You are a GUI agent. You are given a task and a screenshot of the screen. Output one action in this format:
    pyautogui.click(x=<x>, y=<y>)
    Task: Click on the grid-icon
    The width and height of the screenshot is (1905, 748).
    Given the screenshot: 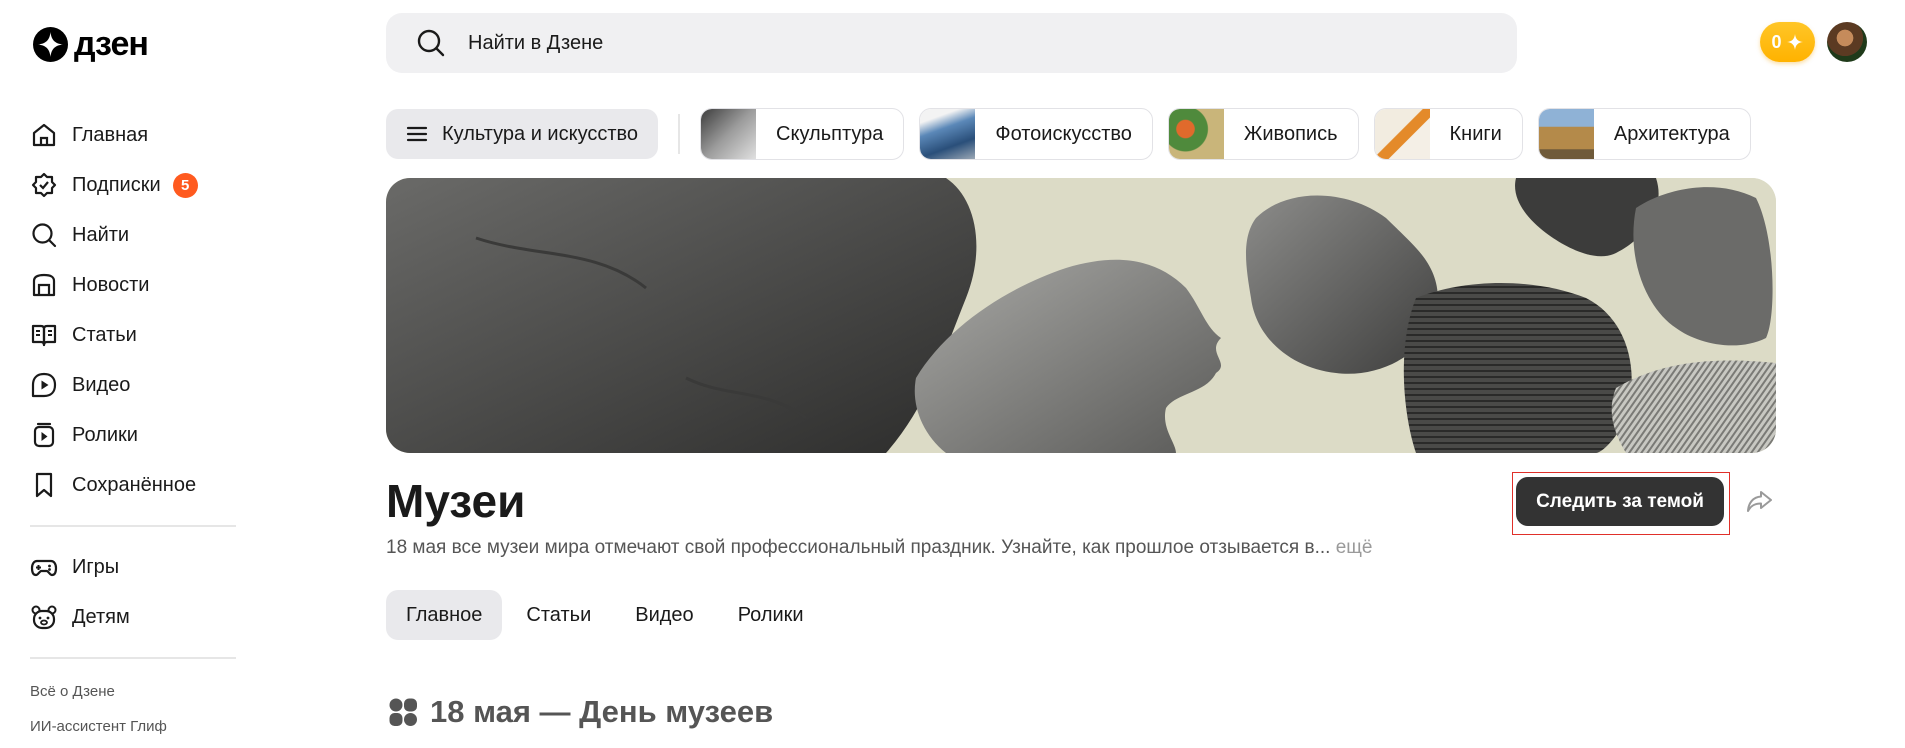 What is the action you would take?
    pyautogui.click(x=403, y=712)
    